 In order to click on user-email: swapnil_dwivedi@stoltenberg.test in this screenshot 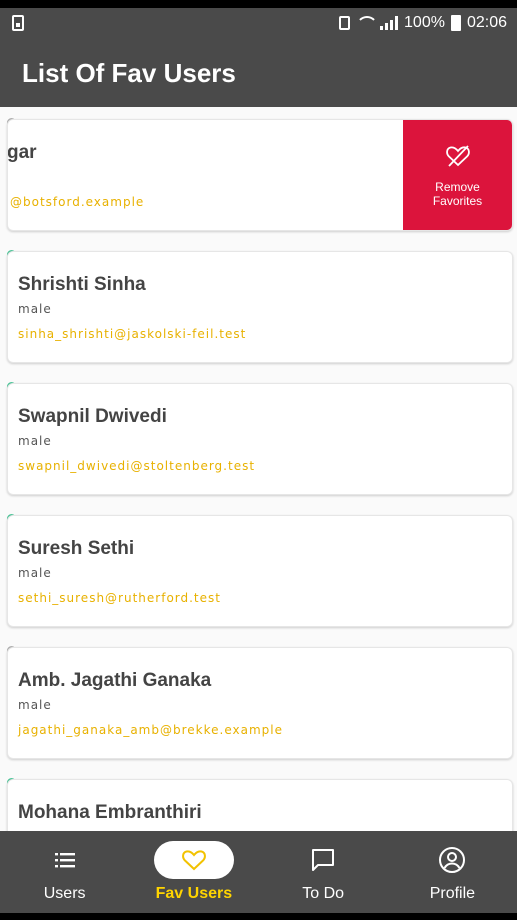, I will do `click(137, 466)`.